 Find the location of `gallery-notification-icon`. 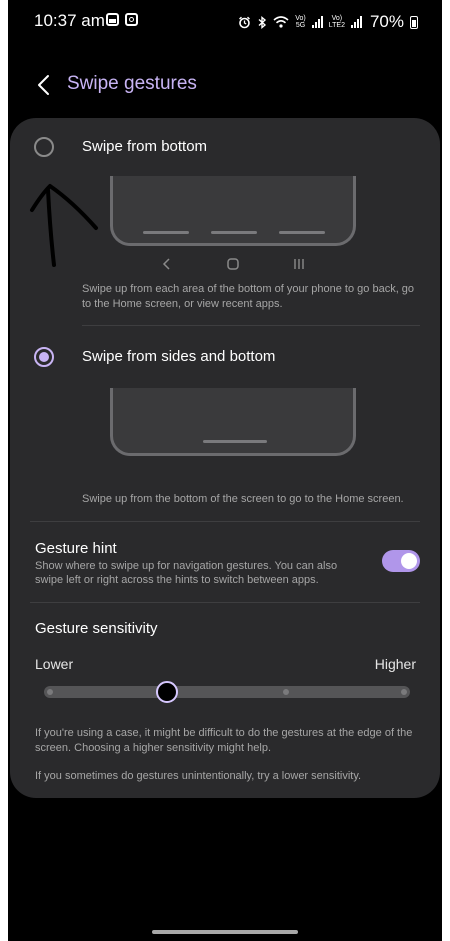

gallery-notification-icon is located at coordinates (112, 19).